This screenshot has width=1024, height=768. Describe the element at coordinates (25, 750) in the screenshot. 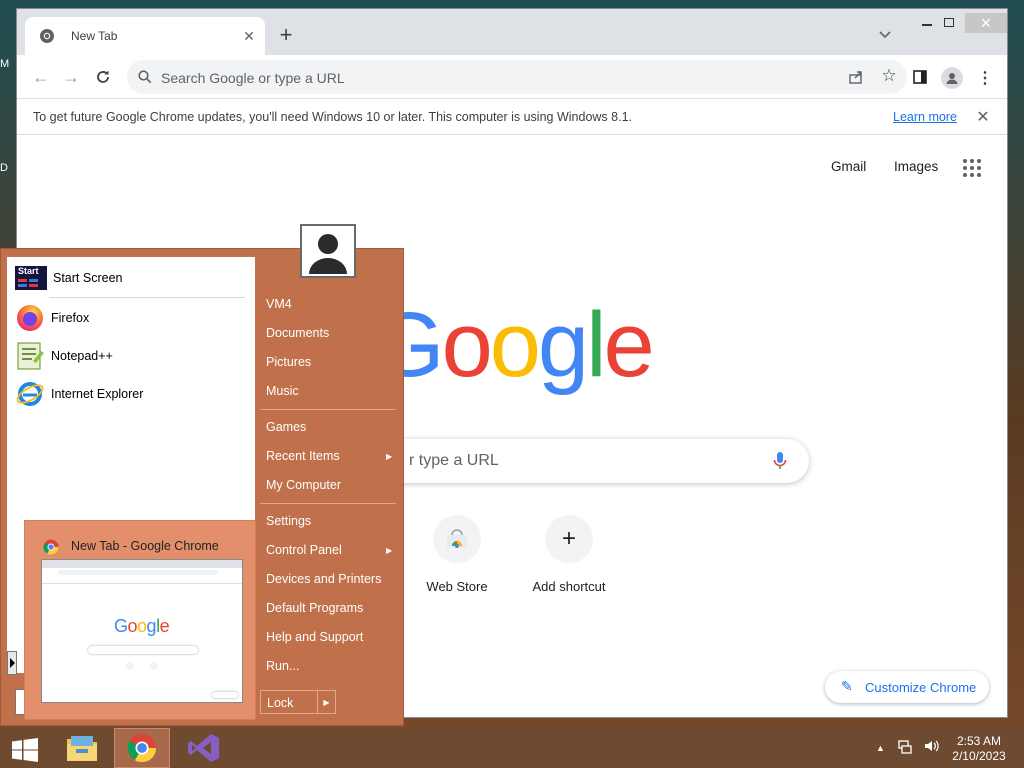

I see `windows-start-button` at that location.